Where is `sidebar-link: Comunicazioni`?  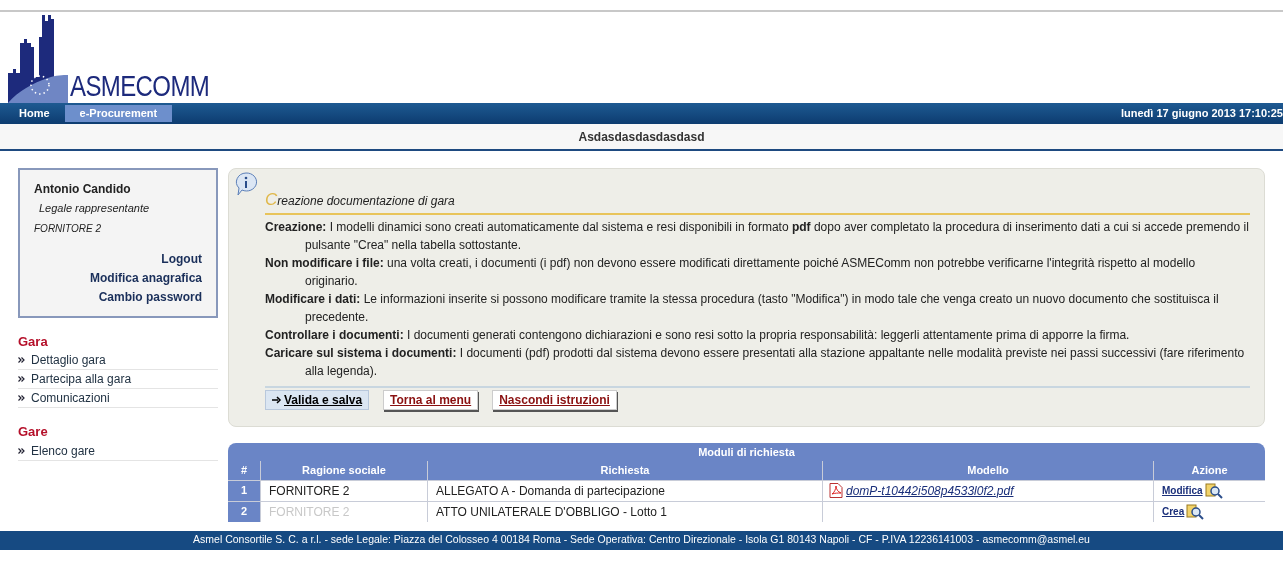
sidebar-link: Comunicazioni is located at coordinates (118, 398).